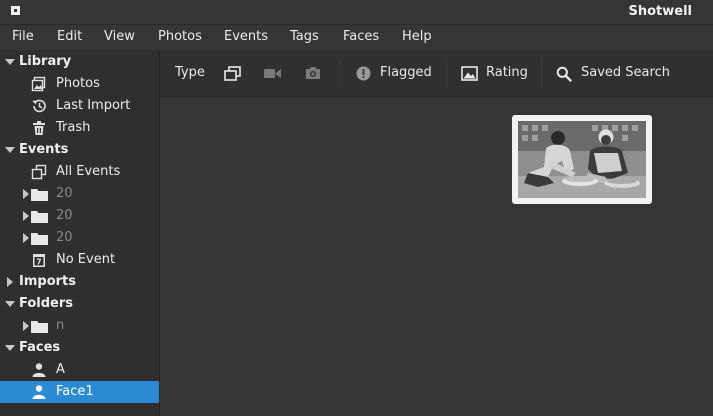 The image size is (713, 416). Describe the element at coordinates (190, 72) in the screenshot. I see `type-filter-label: Type` at that location.